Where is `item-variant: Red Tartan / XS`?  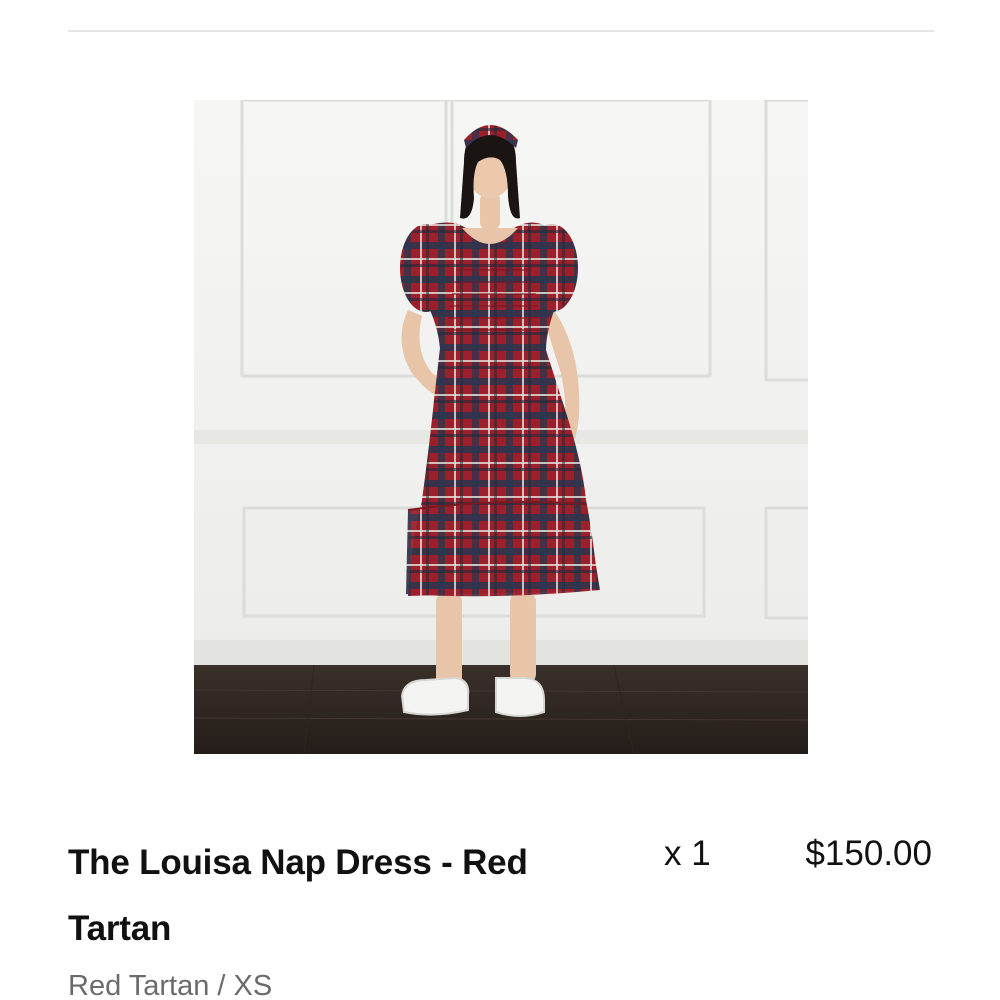
item-variant: Red Tartan / XS is located at coordinates (170, 985).